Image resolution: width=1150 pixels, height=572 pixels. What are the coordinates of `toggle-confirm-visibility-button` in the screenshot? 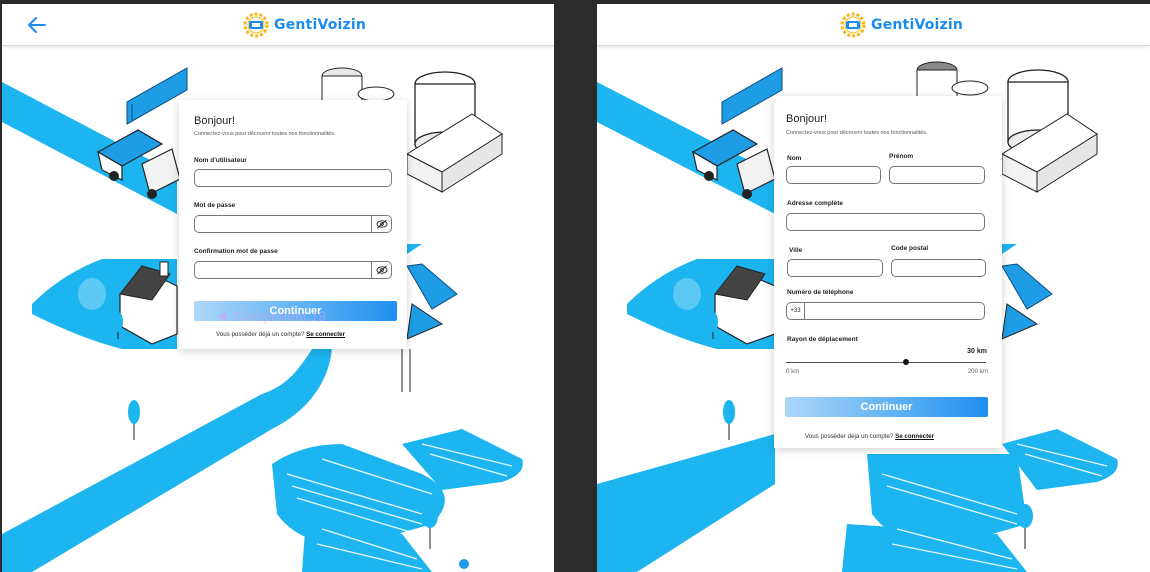 It's located at (381, 270).